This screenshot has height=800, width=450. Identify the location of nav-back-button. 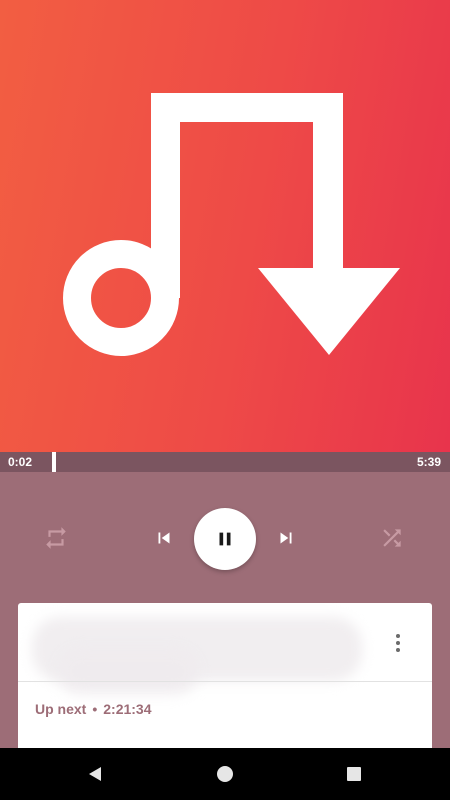
(95, 774).